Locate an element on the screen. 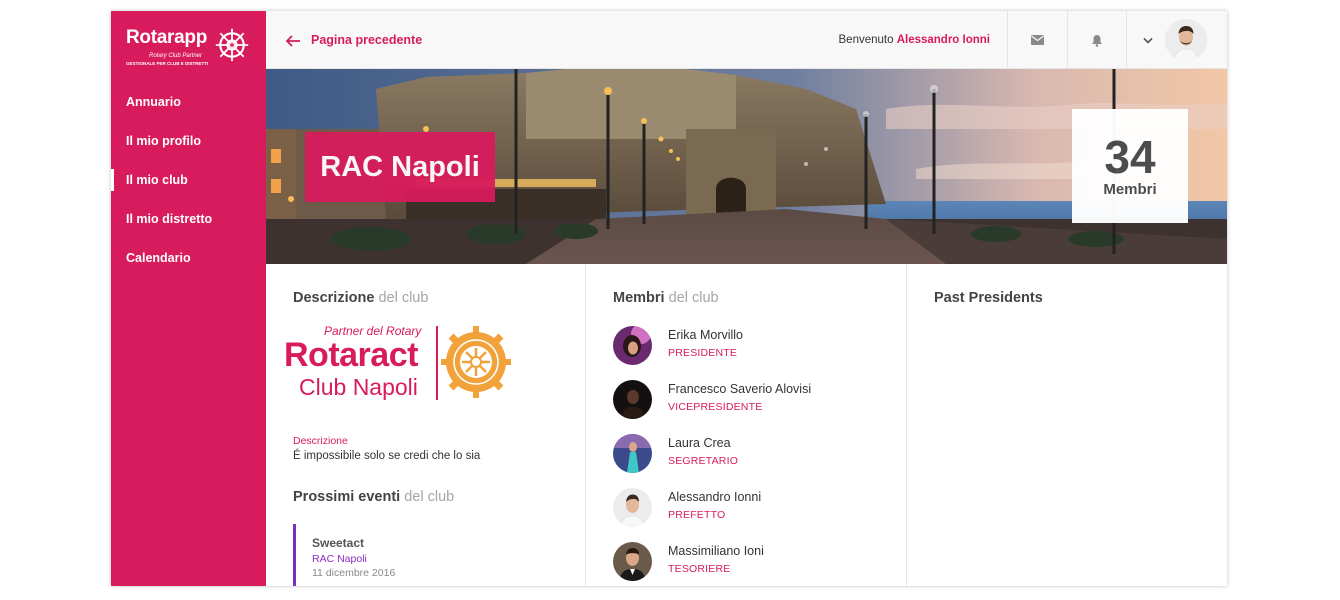  description-label: Descrizione is located at coordinates (320, 441).